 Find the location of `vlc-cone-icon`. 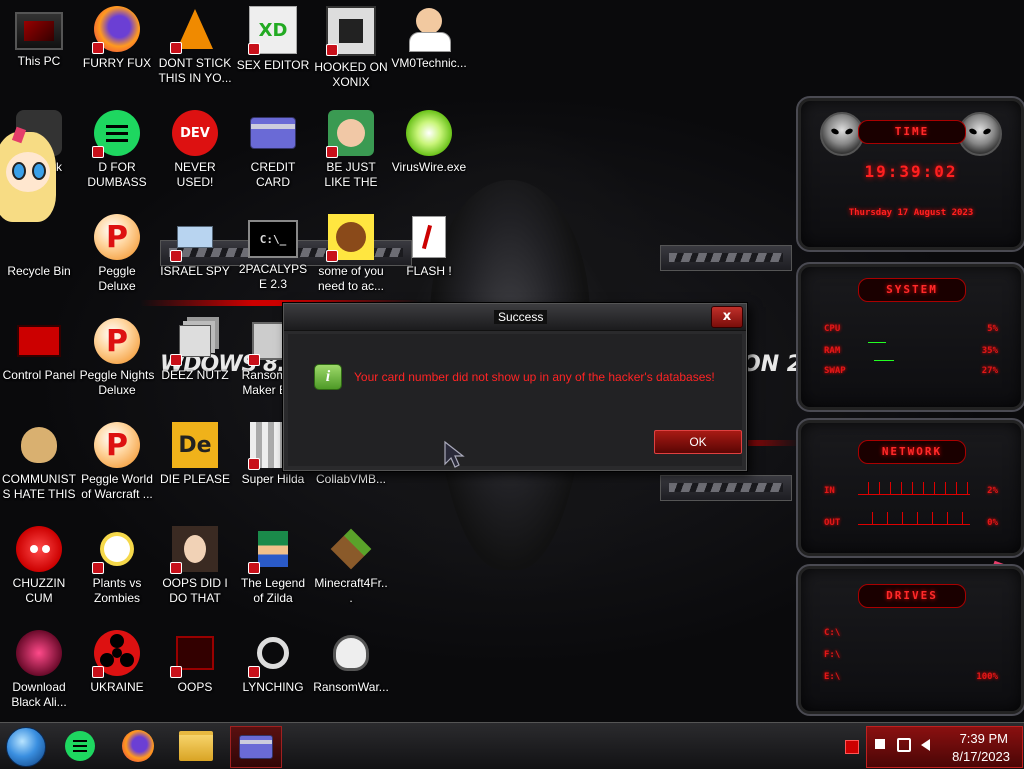

vlc-cone-icon is located at coordinates (194, 30).